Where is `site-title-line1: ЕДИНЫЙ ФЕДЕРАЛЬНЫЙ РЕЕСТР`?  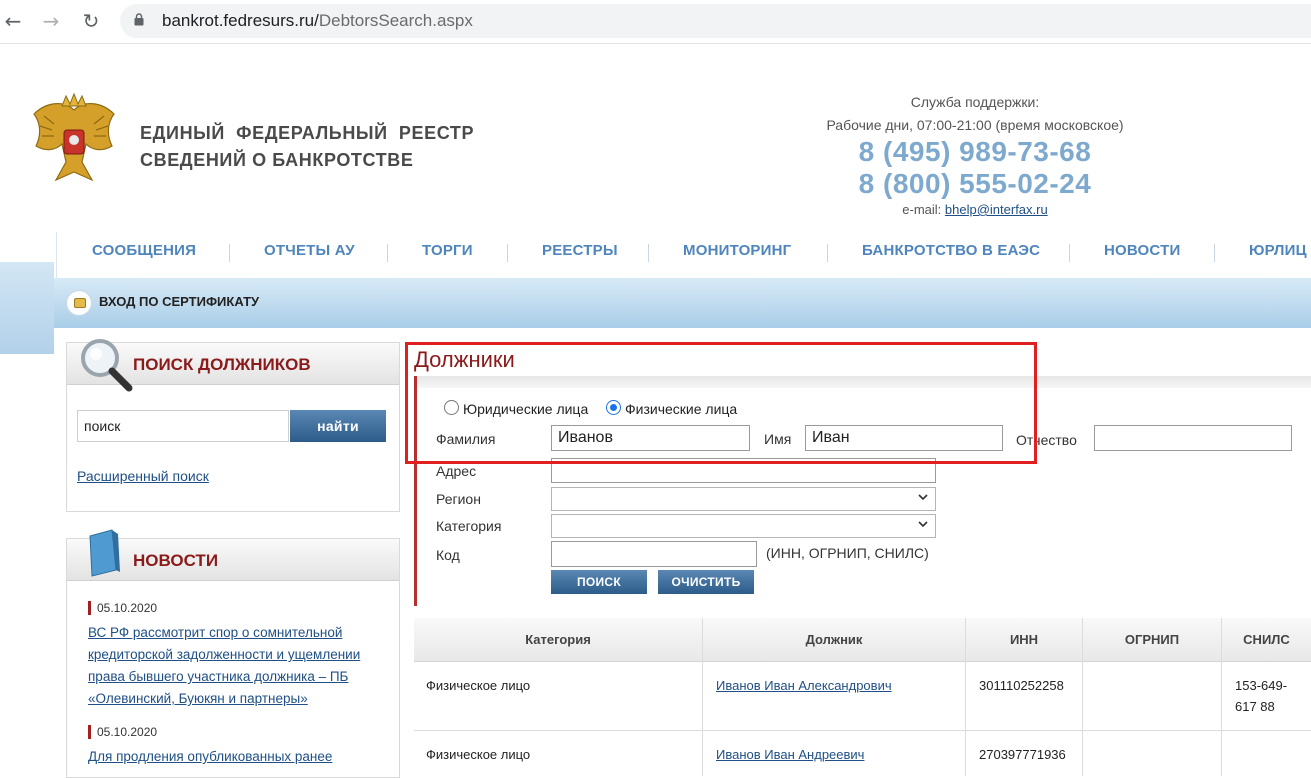 site-title-line1: ЕДИНЫЙ ФЕДЕРАЛЬНЫЙ РЕЕСТР is located at coordinates (307, 133).